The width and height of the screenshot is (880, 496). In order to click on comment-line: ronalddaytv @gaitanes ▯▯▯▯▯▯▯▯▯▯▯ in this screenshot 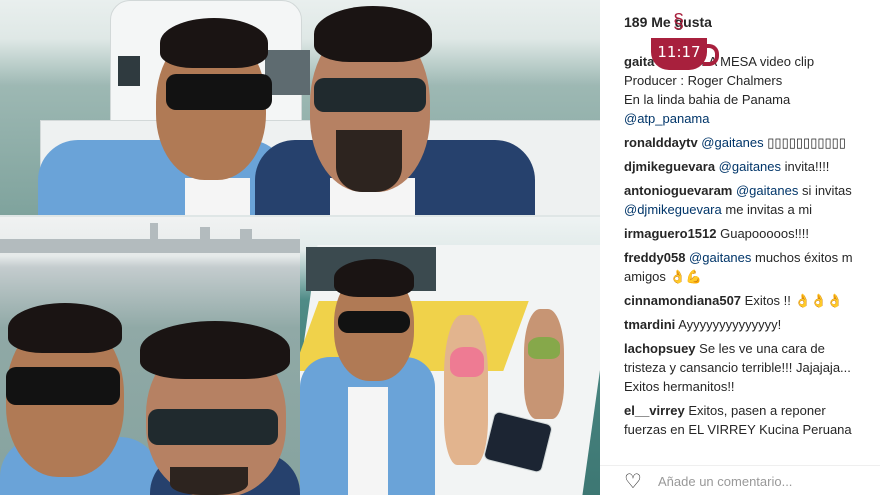, I will do `click(752, 142)`.